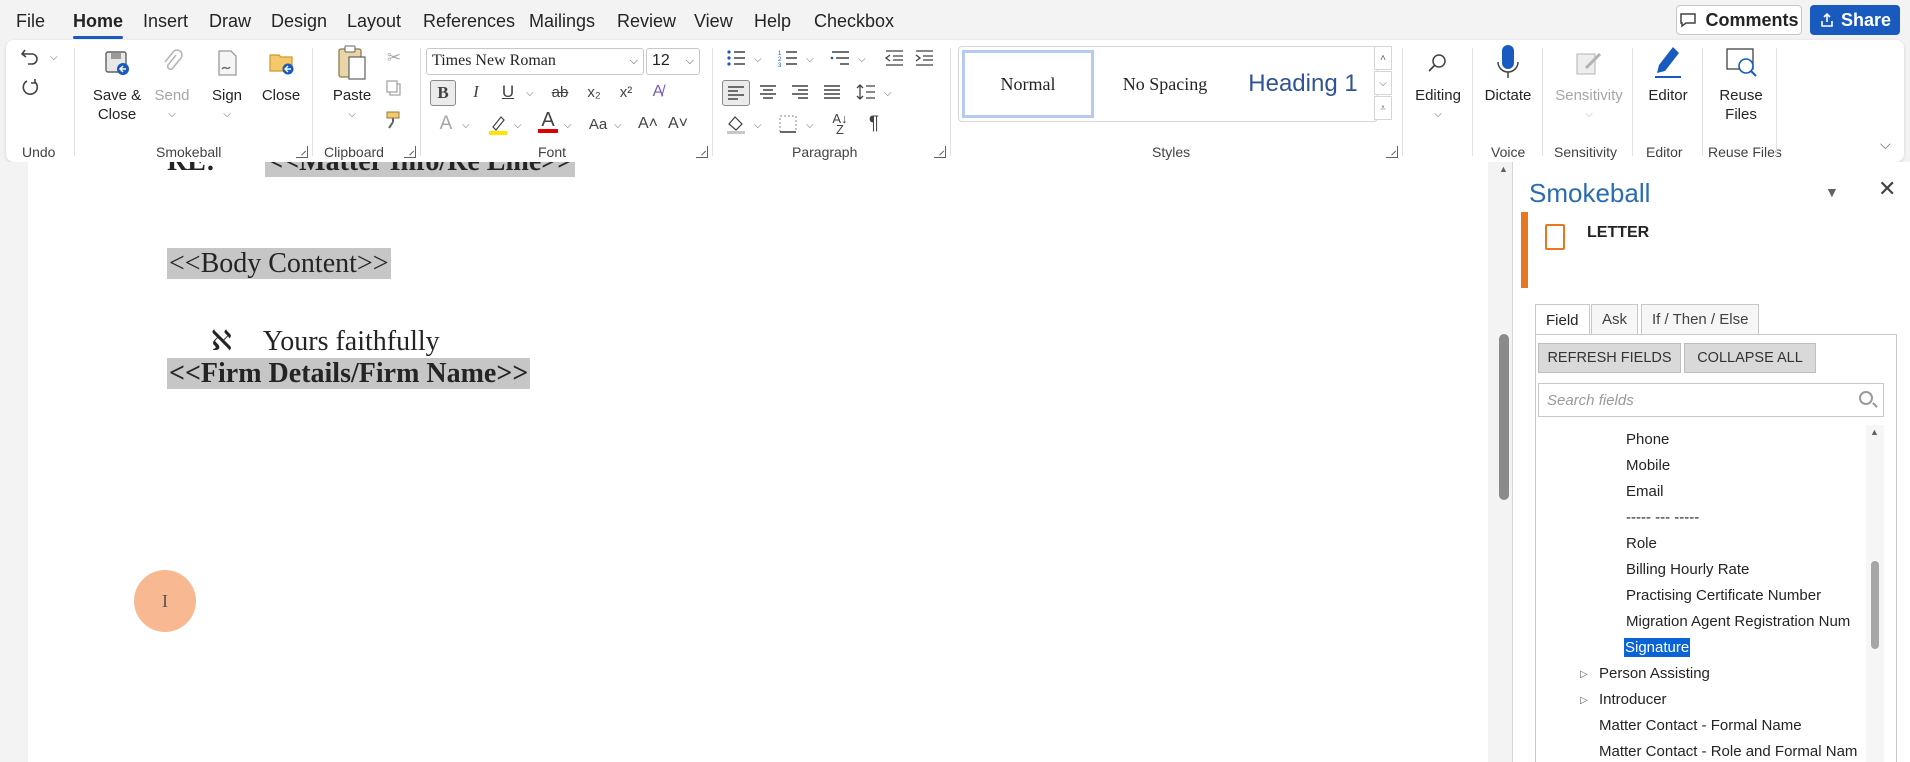 The height and width of the screenshot is (762, 1910). Describe the element at coordinates (618, 125) in the screenshot. I see `change-case-dropdown-icon: ⌵` at that location.